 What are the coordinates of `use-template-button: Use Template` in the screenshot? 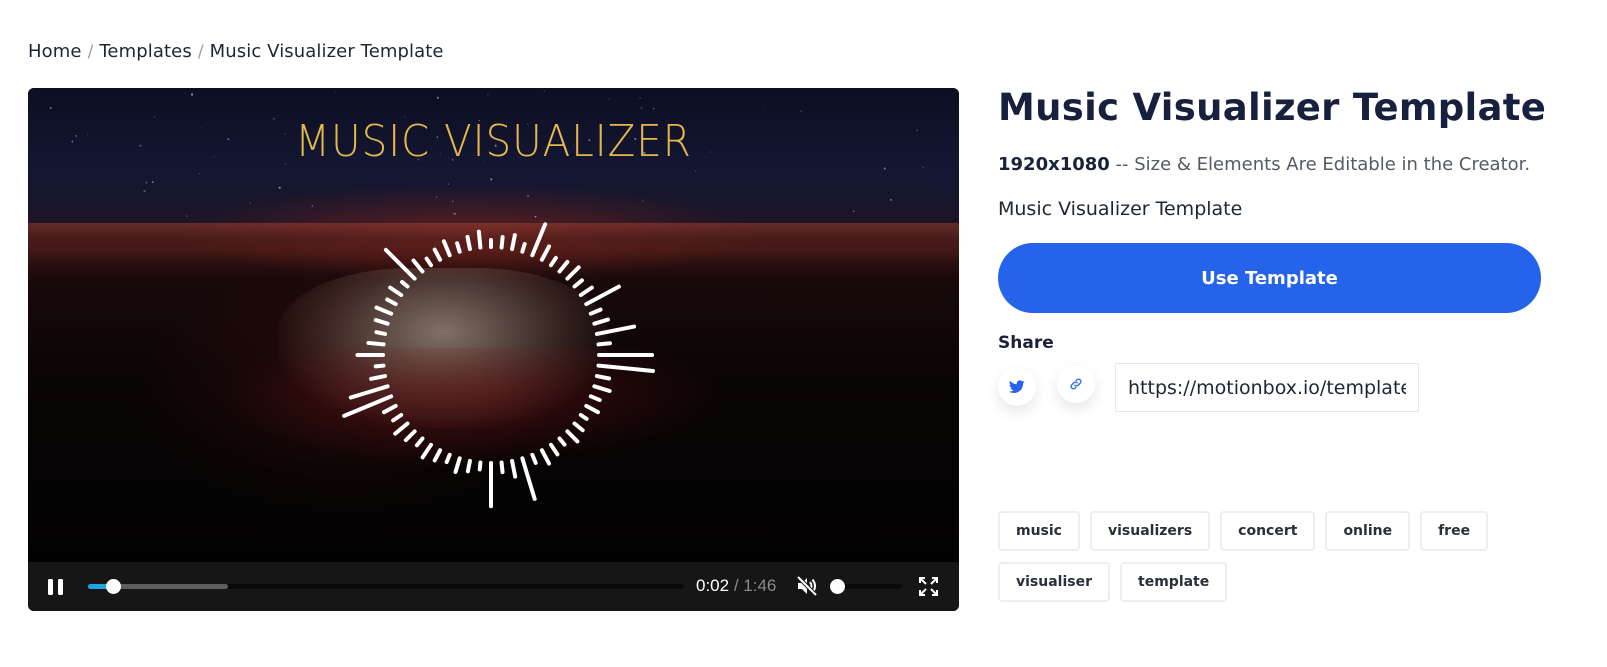 It's located at (1269, 278).